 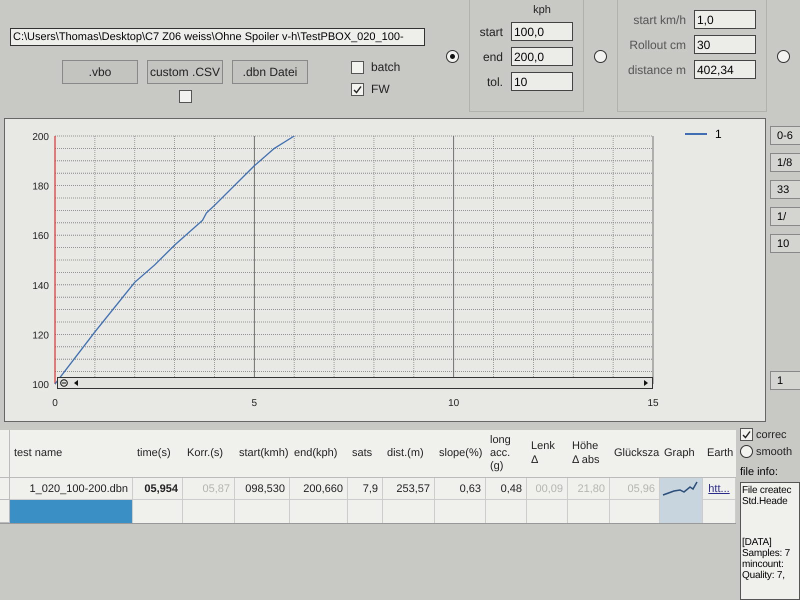 I want to click on column-header: Glücksza, so click(x=635, y=454).